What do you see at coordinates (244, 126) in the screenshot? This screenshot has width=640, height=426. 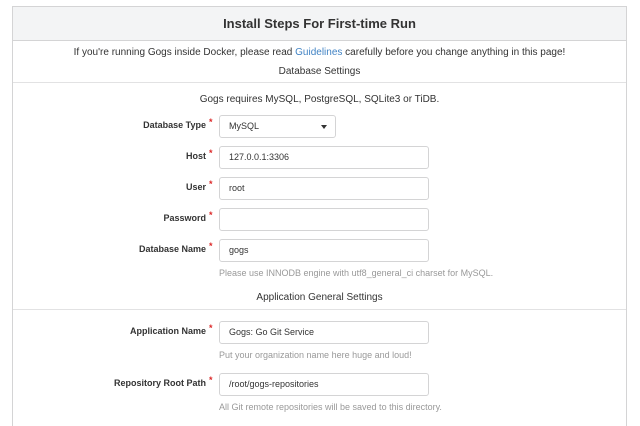 I see `database-type-value: MySQL` at bounding box center [244, 126].